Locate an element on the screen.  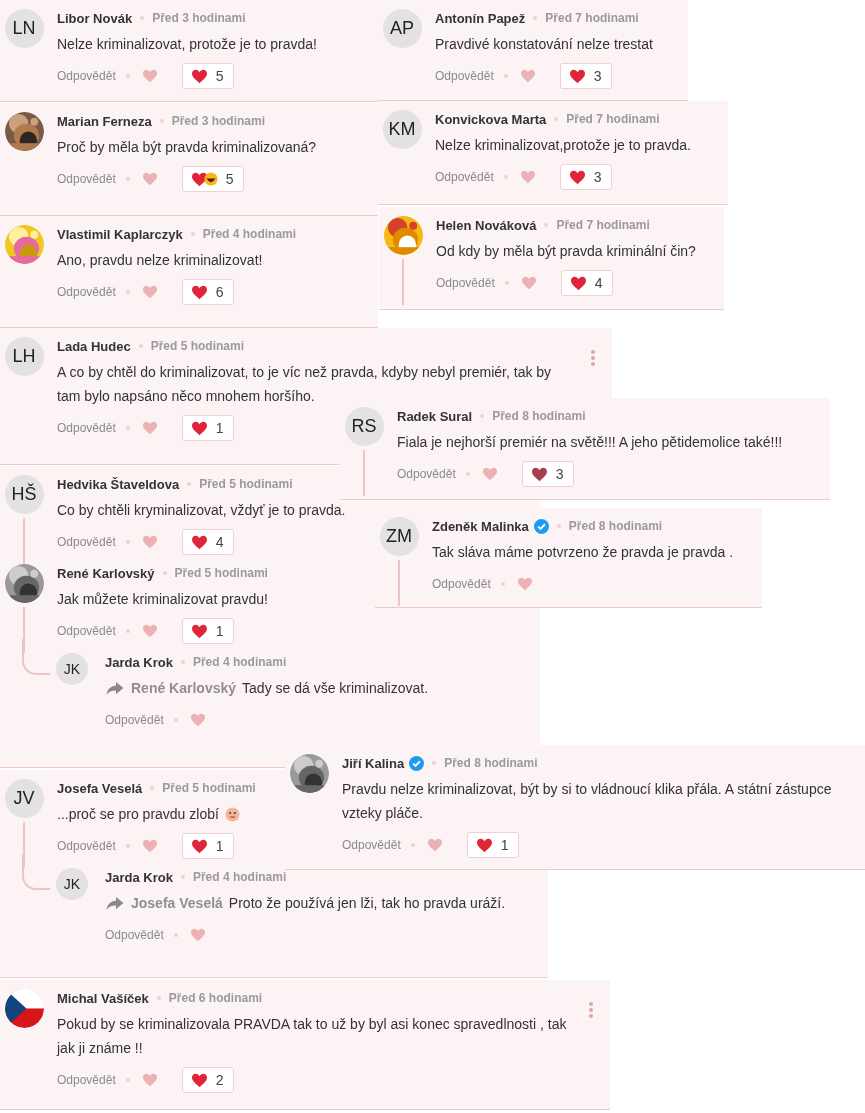
author-name: Marian Ferneza is located at coordinates (104, 121).